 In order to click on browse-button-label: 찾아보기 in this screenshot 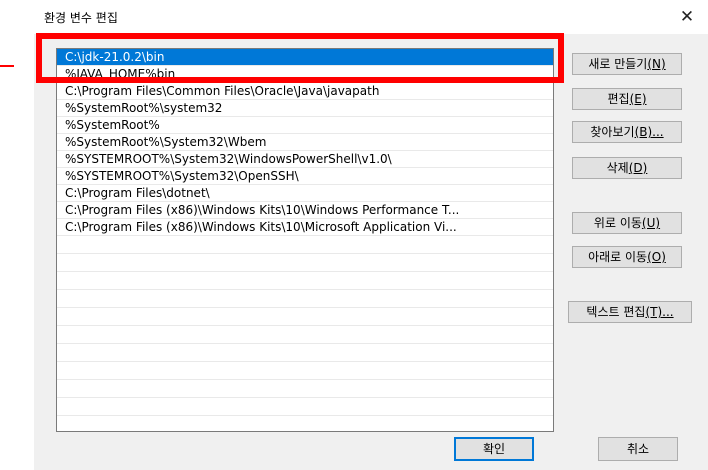, I will do `click(612, 132)`.